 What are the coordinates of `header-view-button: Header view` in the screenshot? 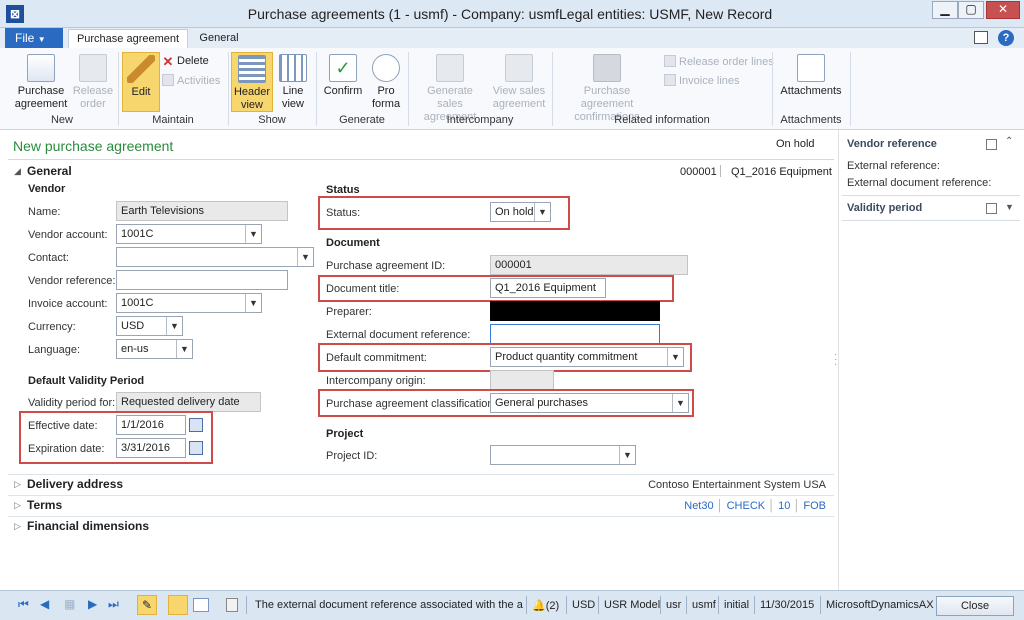 It's located at (252, 82).